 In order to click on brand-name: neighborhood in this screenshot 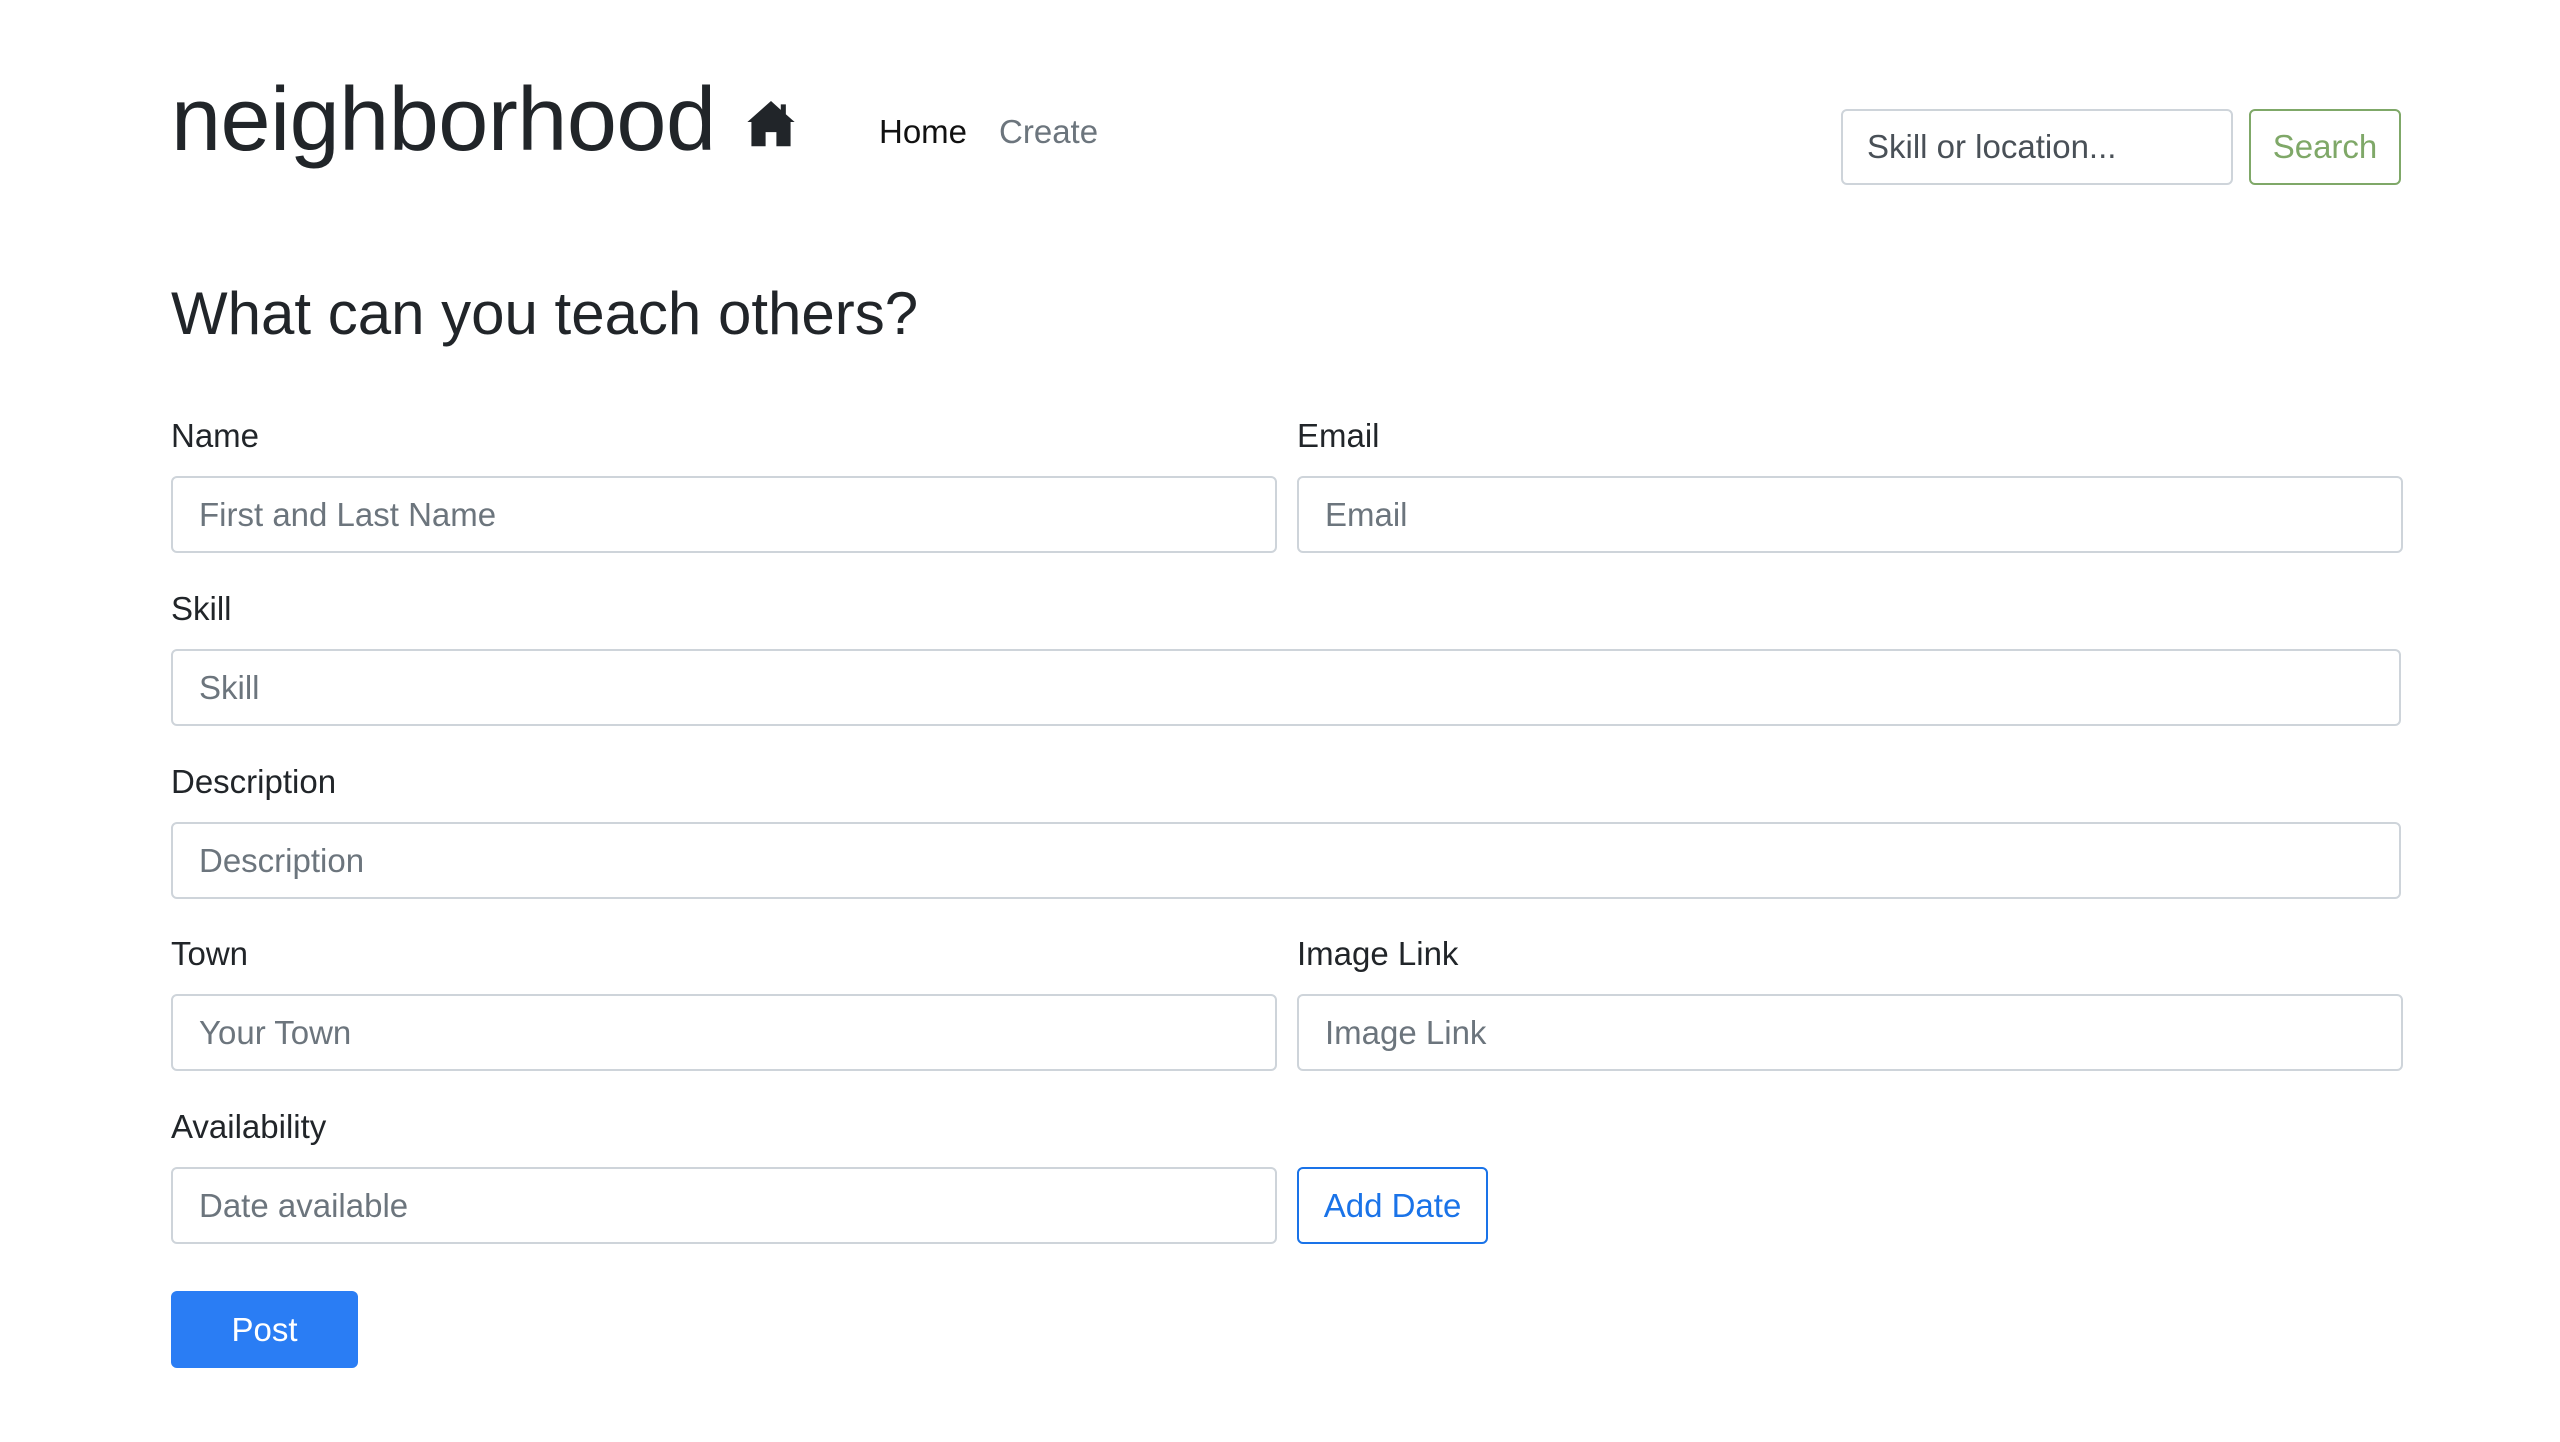, I will do `click(443, 120)`.